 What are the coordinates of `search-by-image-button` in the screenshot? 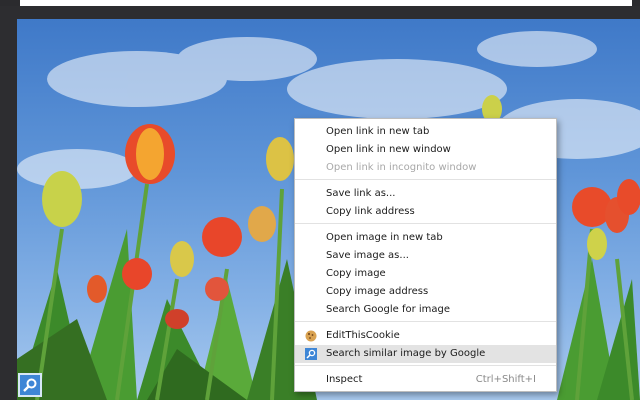 It's located at (30, 385).